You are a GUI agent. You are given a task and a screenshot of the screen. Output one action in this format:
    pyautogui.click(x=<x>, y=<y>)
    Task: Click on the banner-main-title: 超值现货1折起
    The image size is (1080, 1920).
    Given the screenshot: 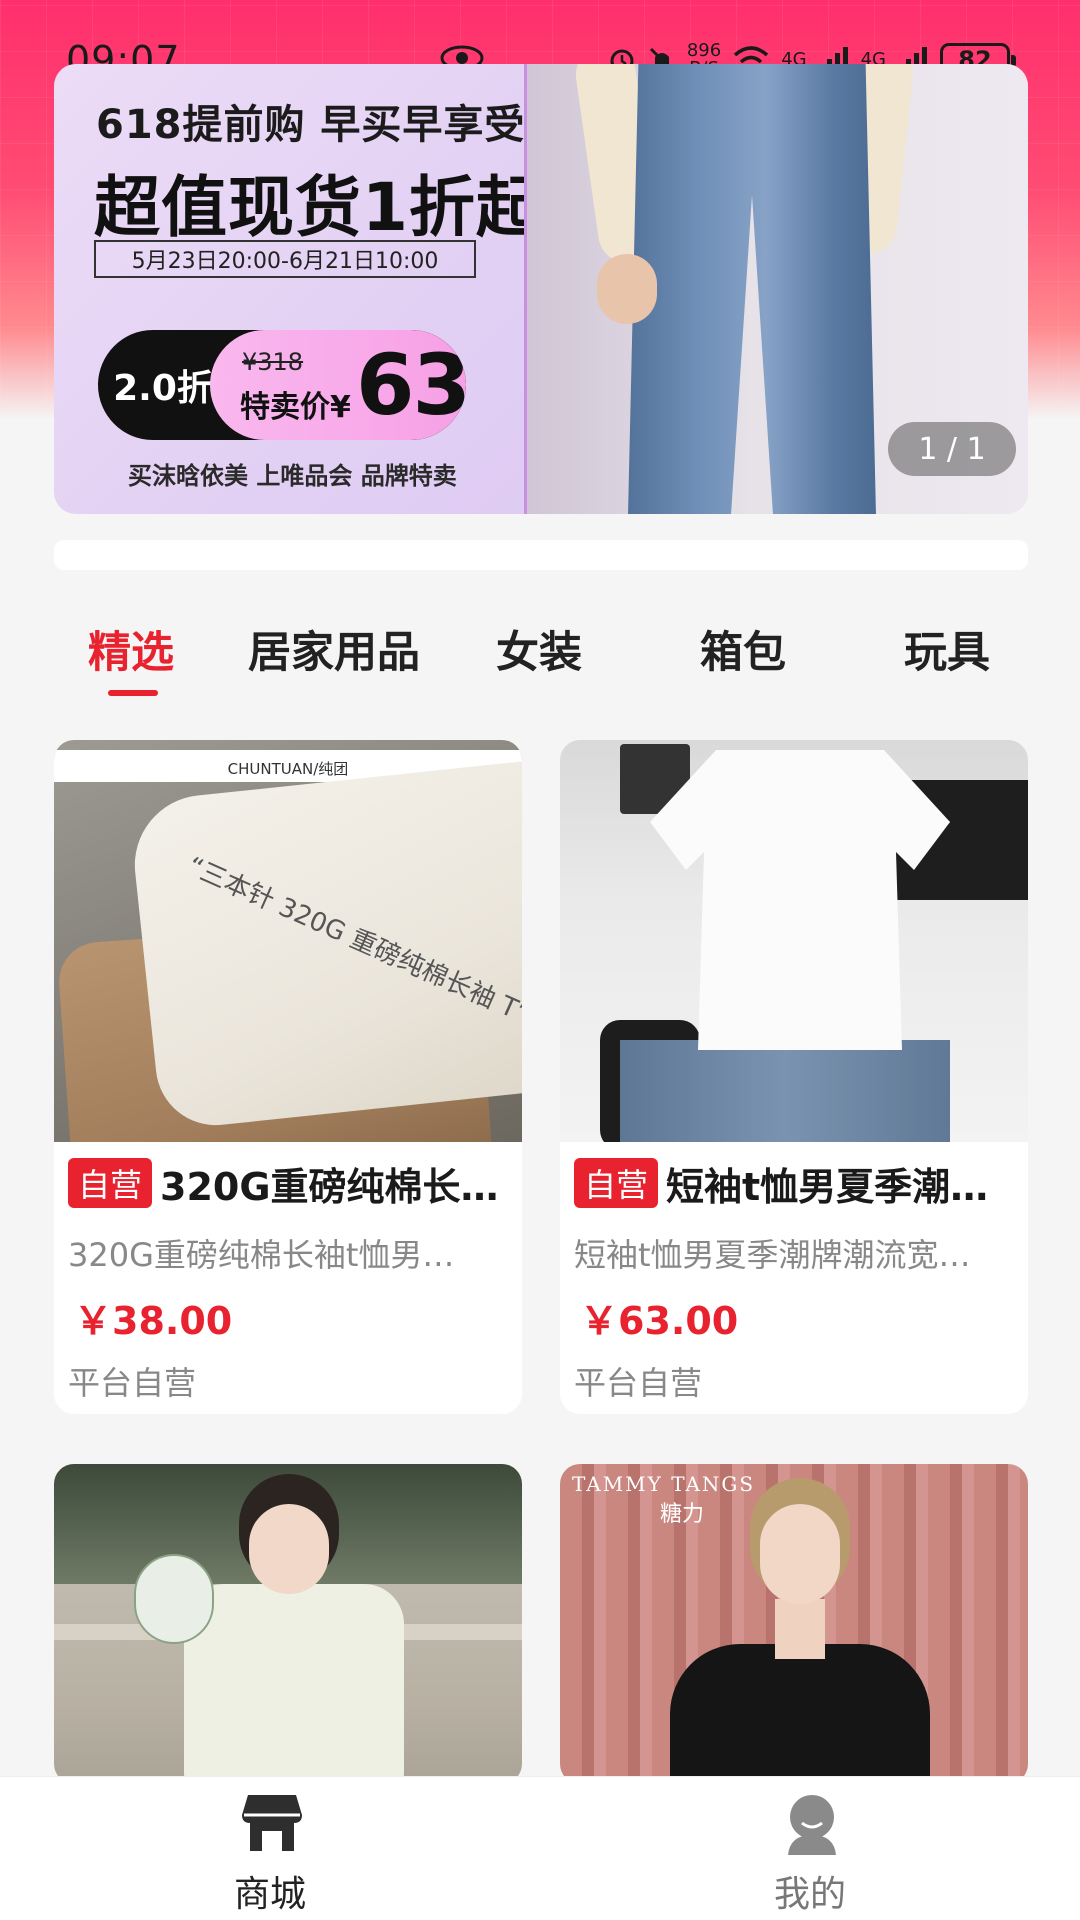 What is the action you would take?
    pyautogui.click(x=318, y=207)
    